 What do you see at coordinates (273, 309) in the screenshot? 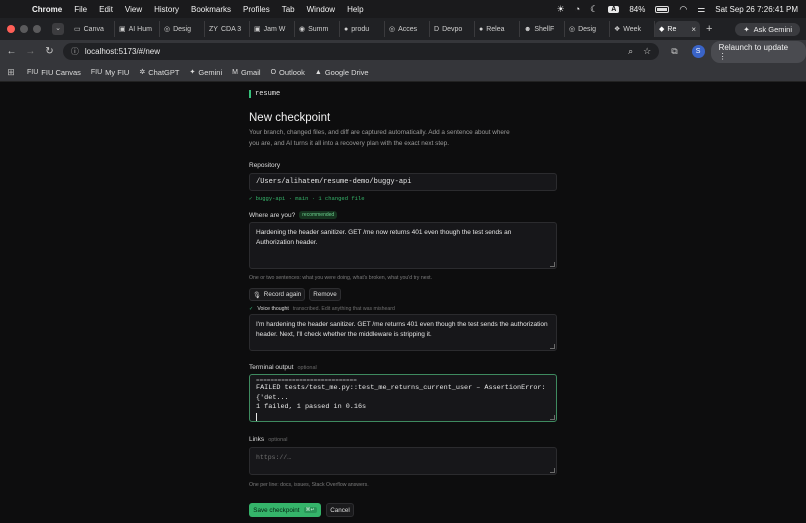
I see `voice-thought-title: Voice thought` at bounding box center [273, 309].